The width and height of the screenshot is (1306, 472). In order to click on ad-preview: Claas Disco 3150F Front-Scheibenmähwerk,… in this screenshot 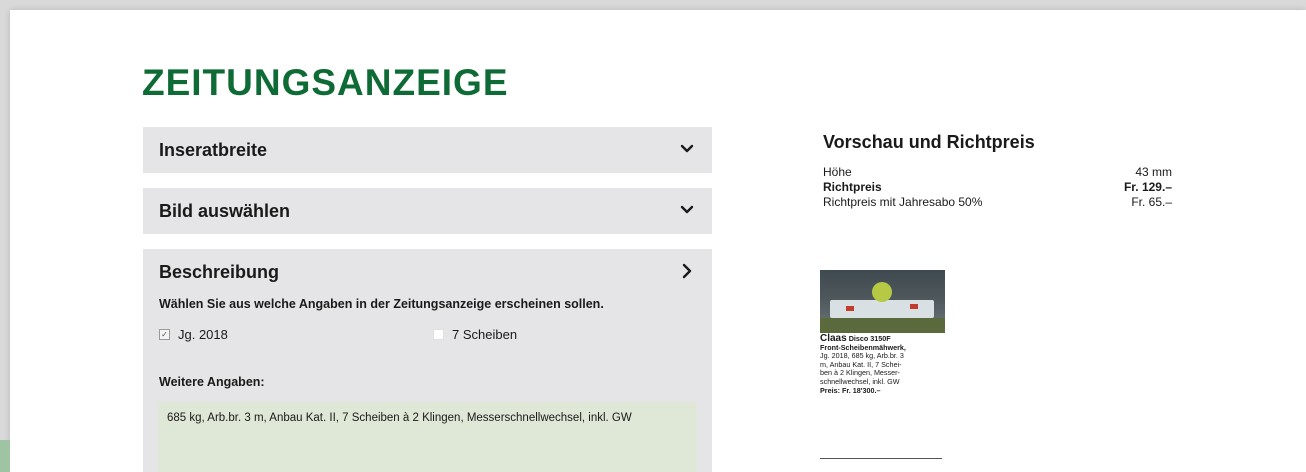, I will do `click(883, 364)`.